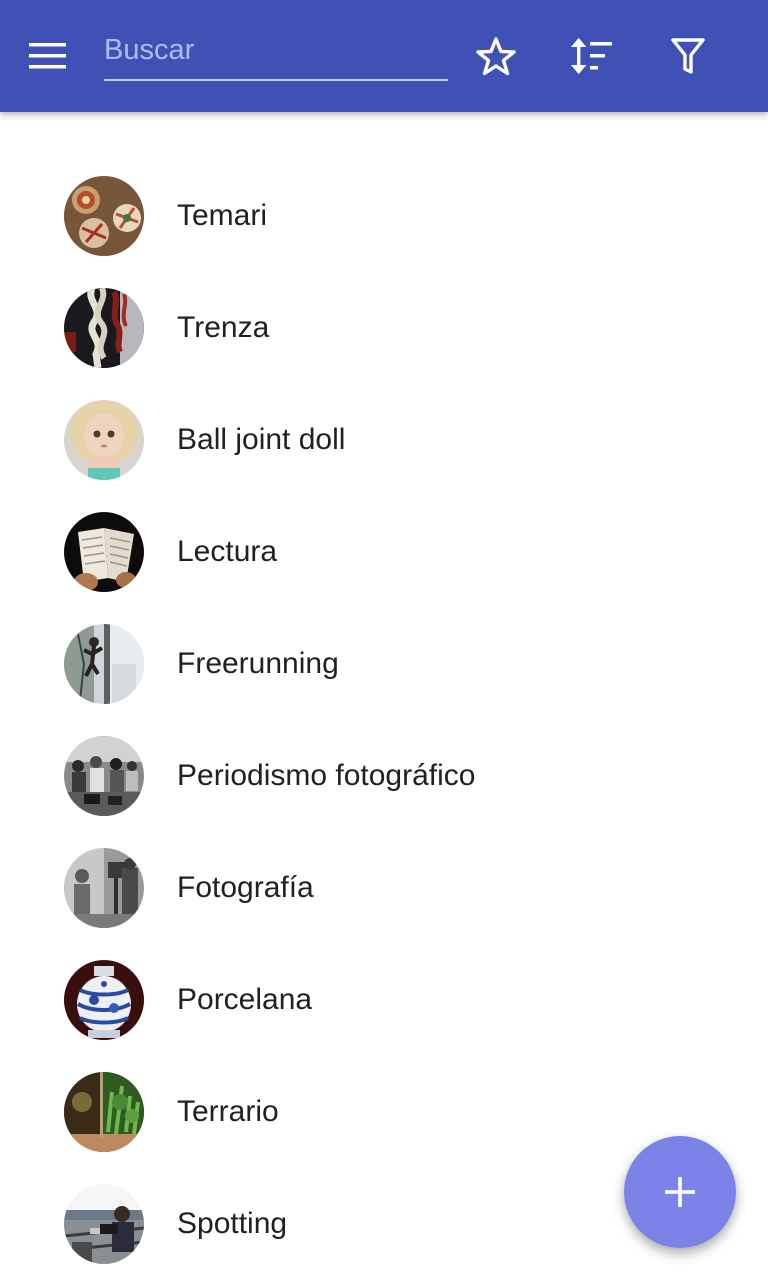 Image resolution: width=768 pixels, height=1280 pixels. Describe the element at coordinates (227, 551) in the screenshot. I see `list-item-label: Lectura` at that location.